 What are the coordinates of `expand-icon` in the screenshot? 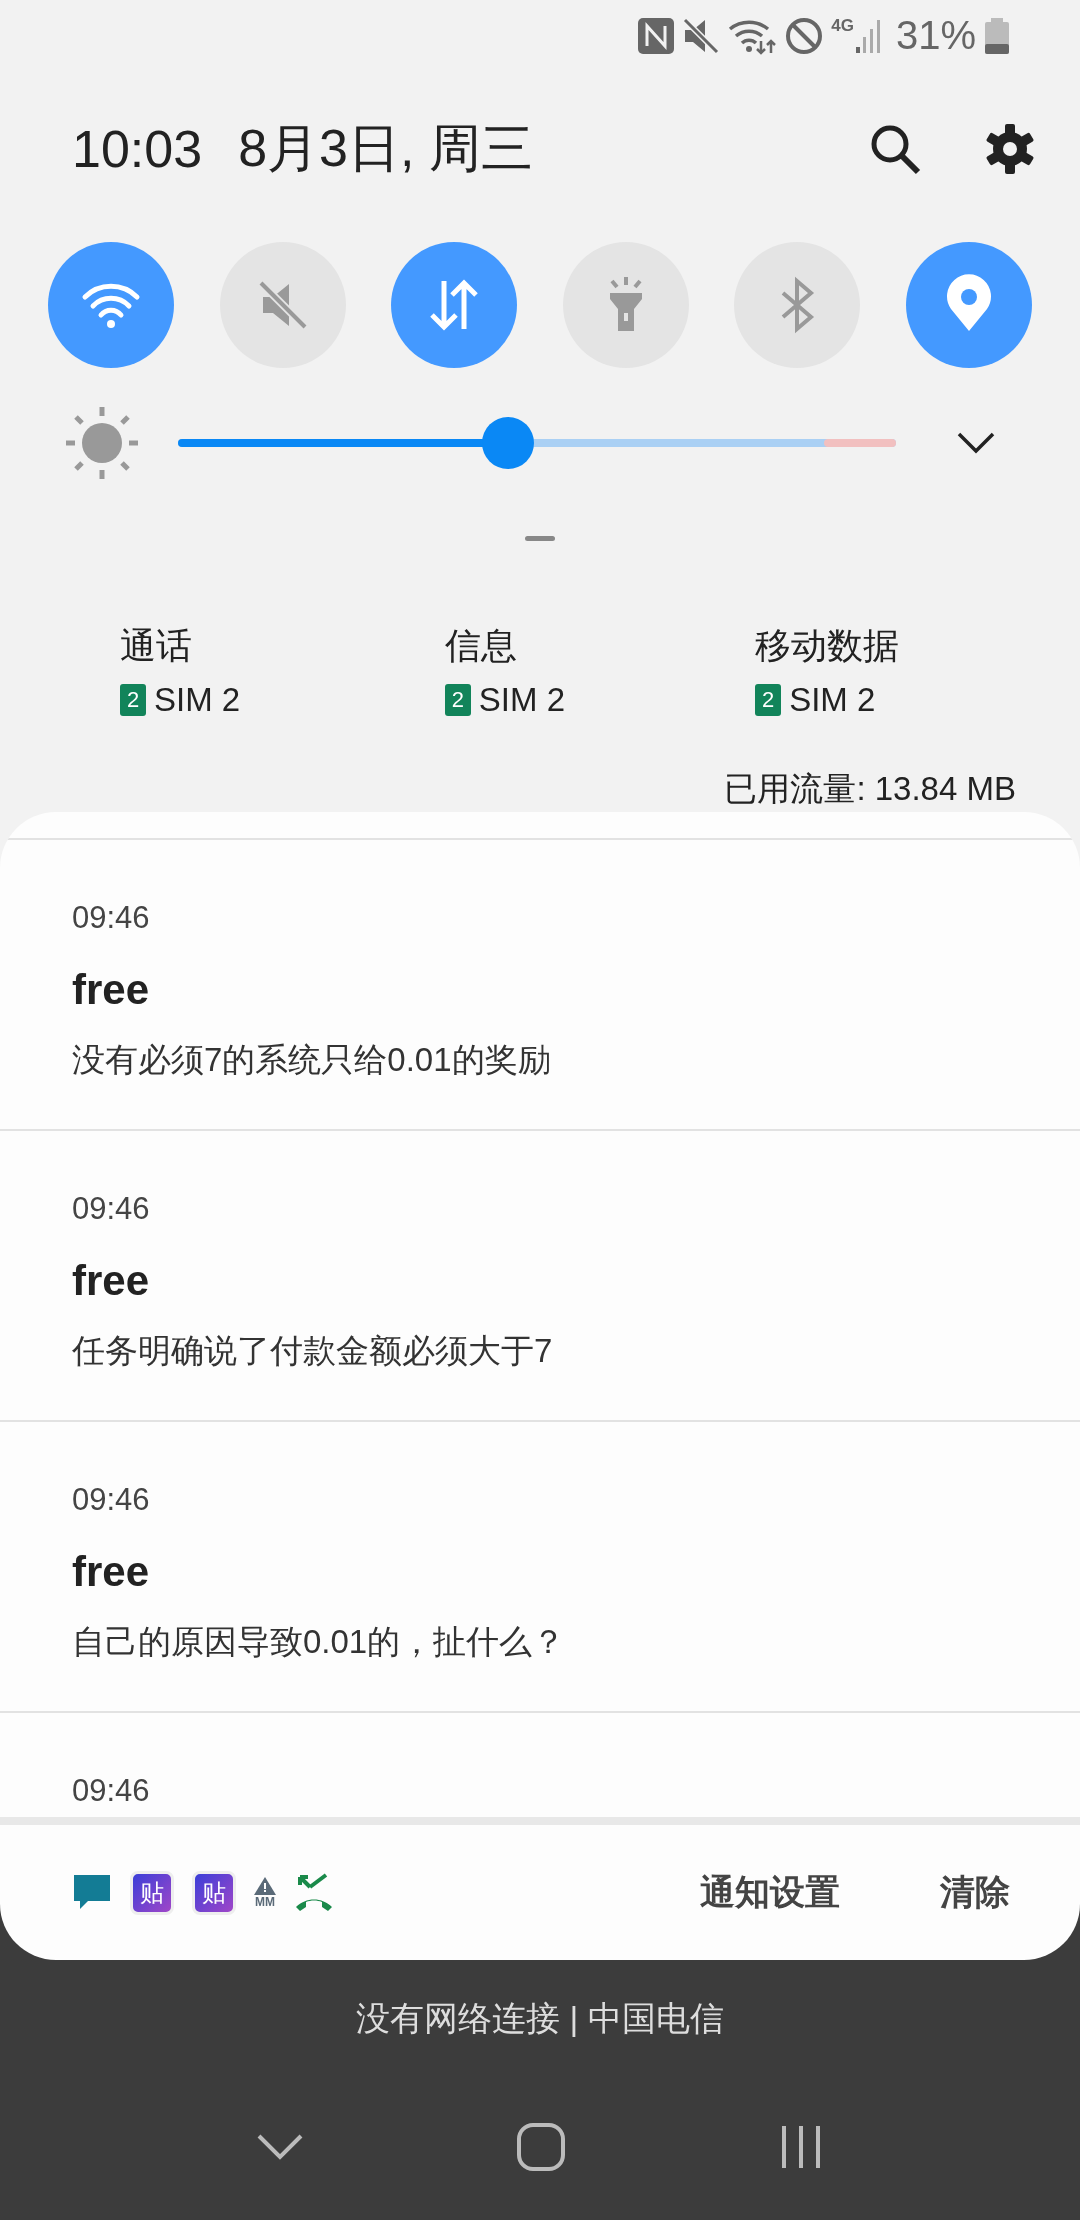 It's located at (976, 443).